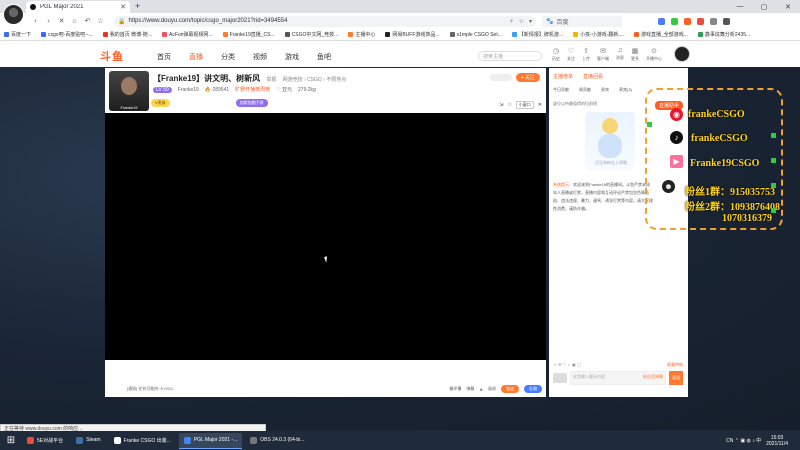 Image resolution: width=800 pixels, height=450 pixels. I want to click on dropdown-icon: ▾, so click(530, 21).